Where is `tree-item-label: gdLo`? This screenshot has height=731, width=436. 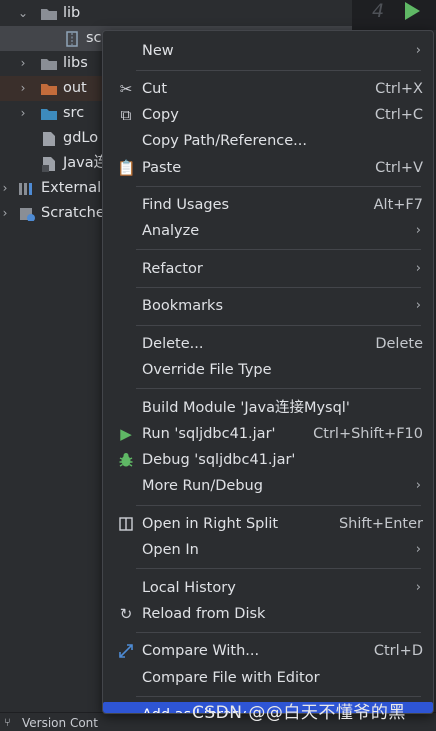 tree-item-label: gdLo is located at coordinates (81, 138).